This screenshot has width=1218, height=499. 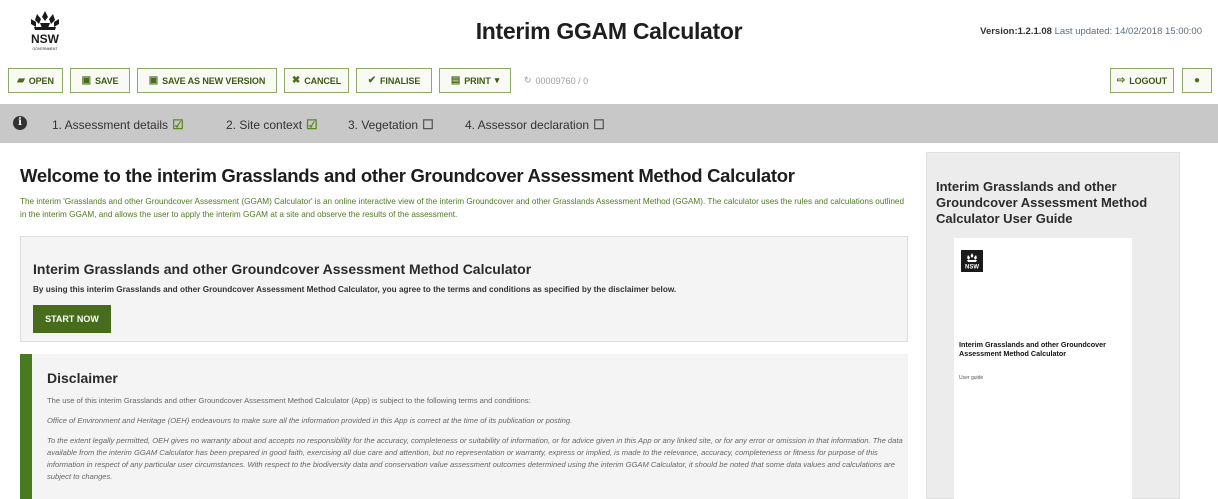 I want to click on step-assessor-declaration: 4. Assessor declaration ☐, so click(x=535, y=125).